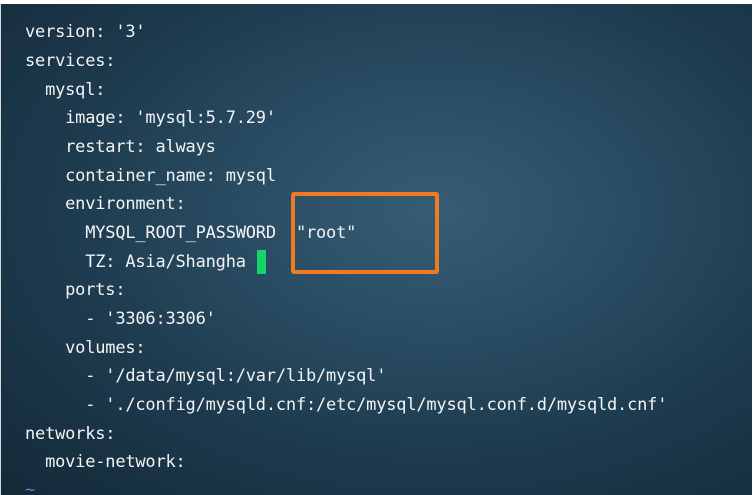 The image size is (753, 495). What do you see at coordinates (206, 376) in the screenshot?
I see `code-line-volume-data: - '/data/mysql:/var/lib/mysql'` at bounding box center [206, 376].